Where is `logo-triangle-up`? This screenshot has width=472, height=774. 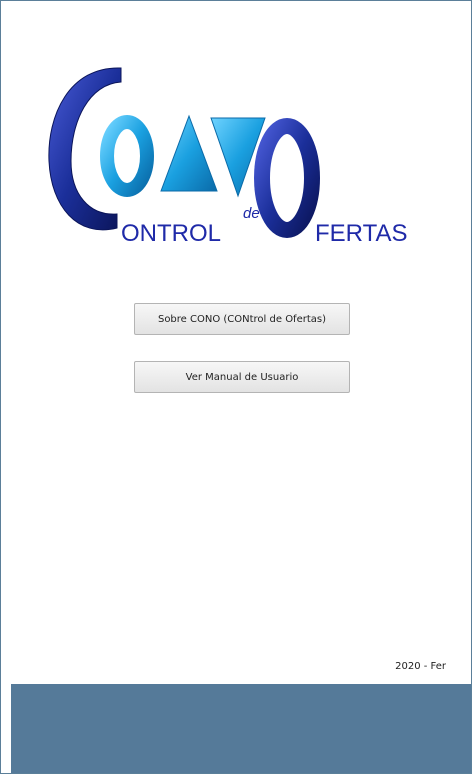 logo-triangle-up is located at coordinates (189, 153).